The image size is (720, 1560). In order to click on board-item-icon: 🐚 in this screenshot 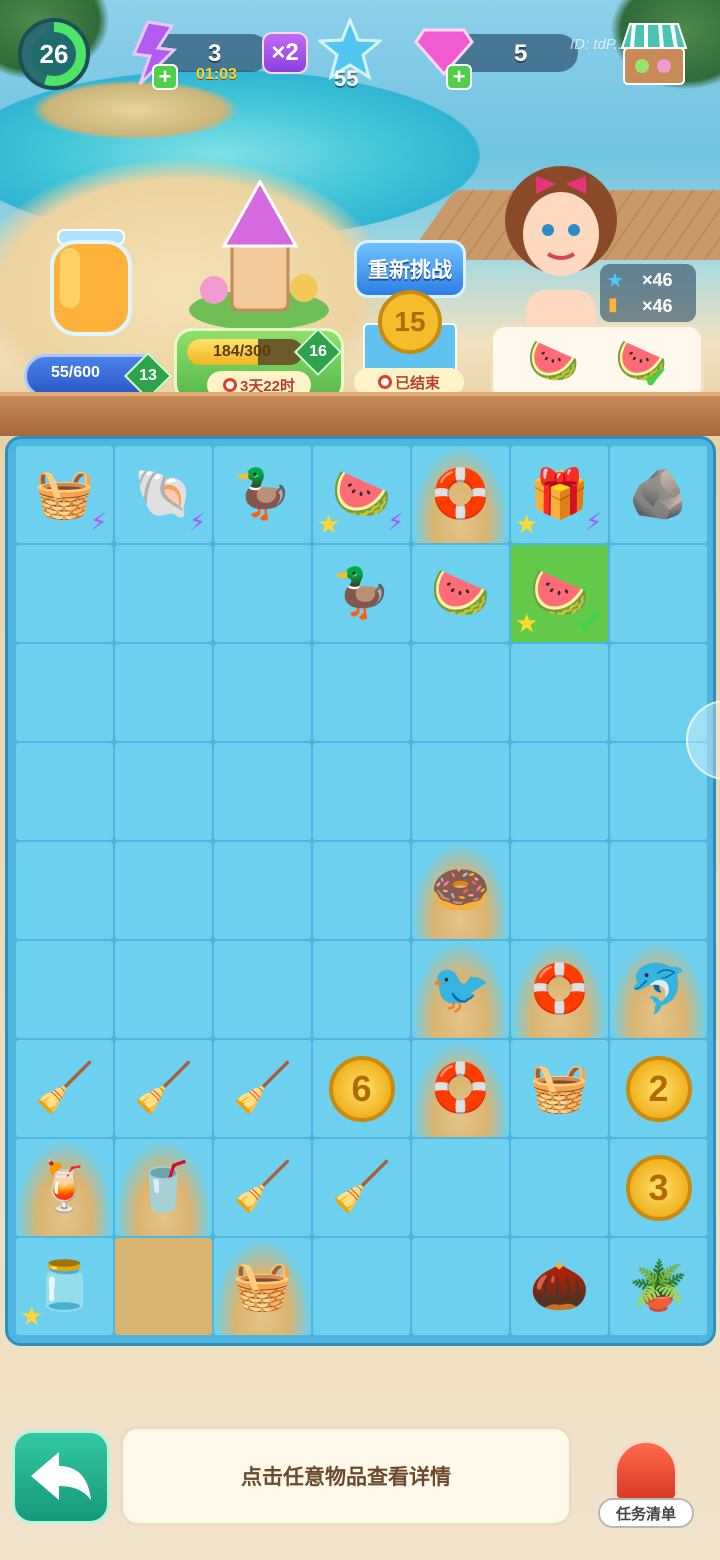, I will do `click(163, 494)`.